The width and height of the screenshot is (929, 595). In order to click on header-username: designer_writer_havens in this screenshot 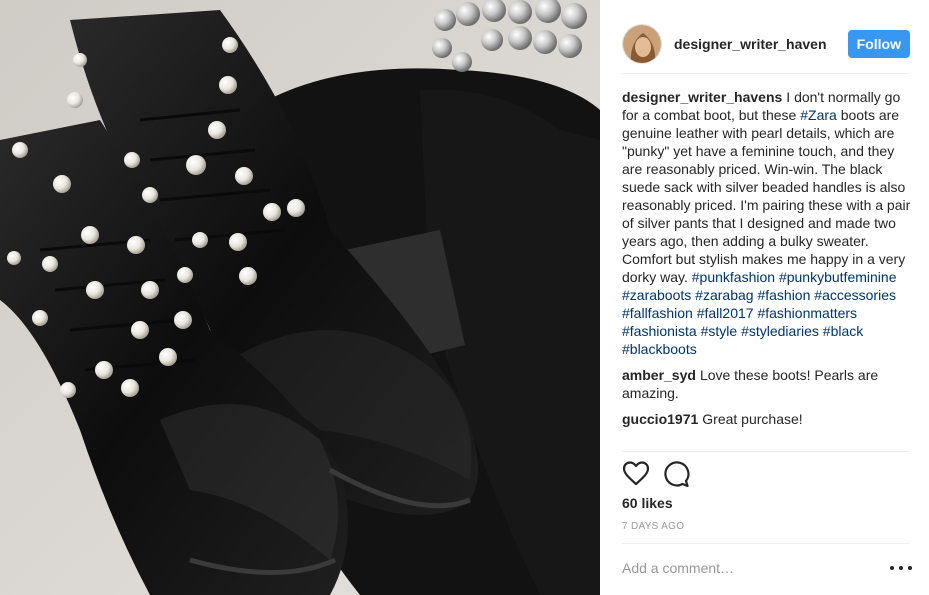, I will do `click(750, 44)`.